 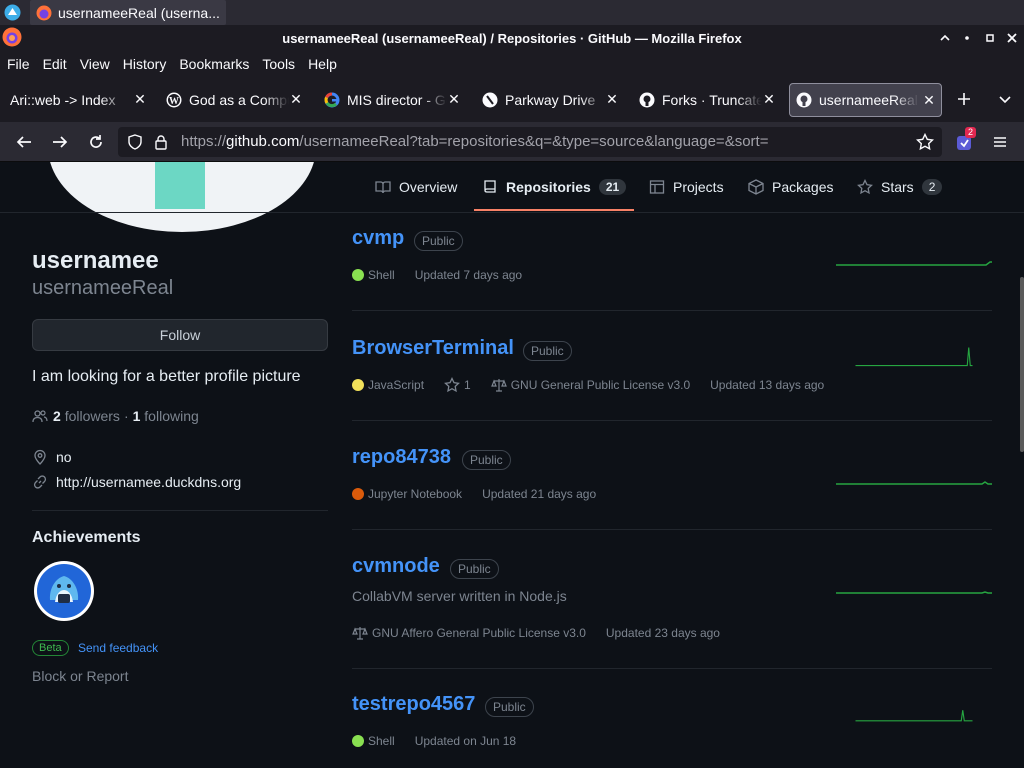 What do you see at coordinates (396, 566) in the screenshot?
I see `repo-name-link: cvmnode` at bounding box center [396, 566].